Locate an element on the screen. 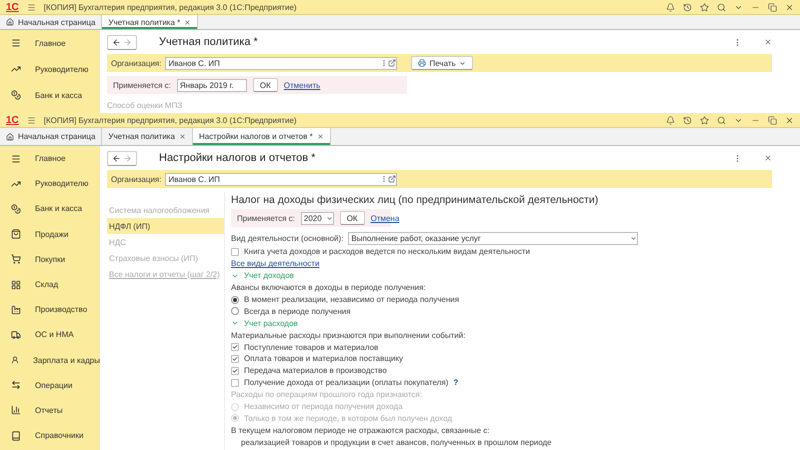 Image resolution: width=800 pixels, height=450 pixels. sidebar-label: Главное is located at coordinates (50, 159).